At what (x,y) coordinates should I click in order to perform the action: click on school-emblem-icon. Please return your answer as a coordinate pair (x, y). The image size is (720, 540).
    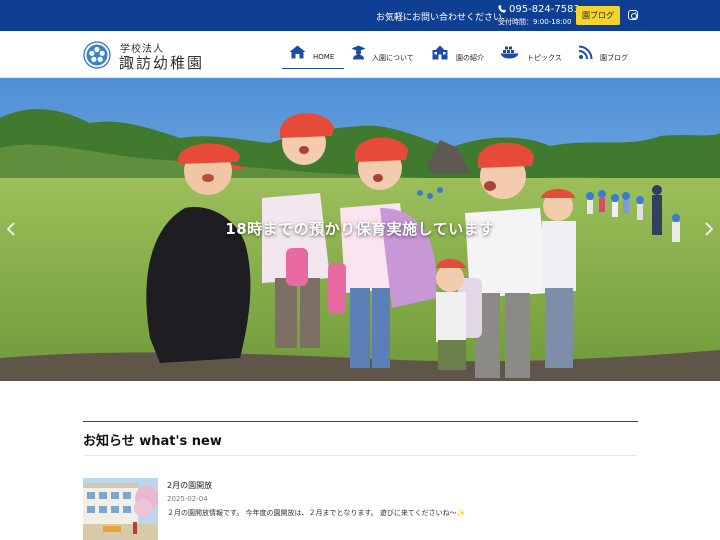
    Looking at the image, I should click on (97, 55).